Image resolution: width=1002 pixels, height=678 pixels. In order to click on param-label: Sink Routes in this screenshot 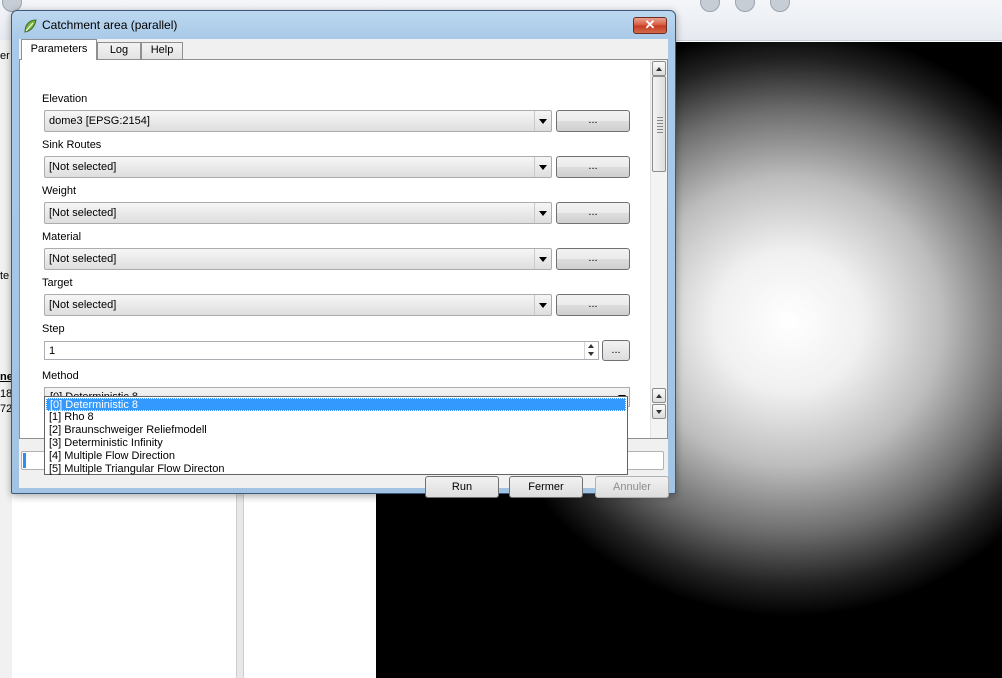, I will do `click(72, 145)`.